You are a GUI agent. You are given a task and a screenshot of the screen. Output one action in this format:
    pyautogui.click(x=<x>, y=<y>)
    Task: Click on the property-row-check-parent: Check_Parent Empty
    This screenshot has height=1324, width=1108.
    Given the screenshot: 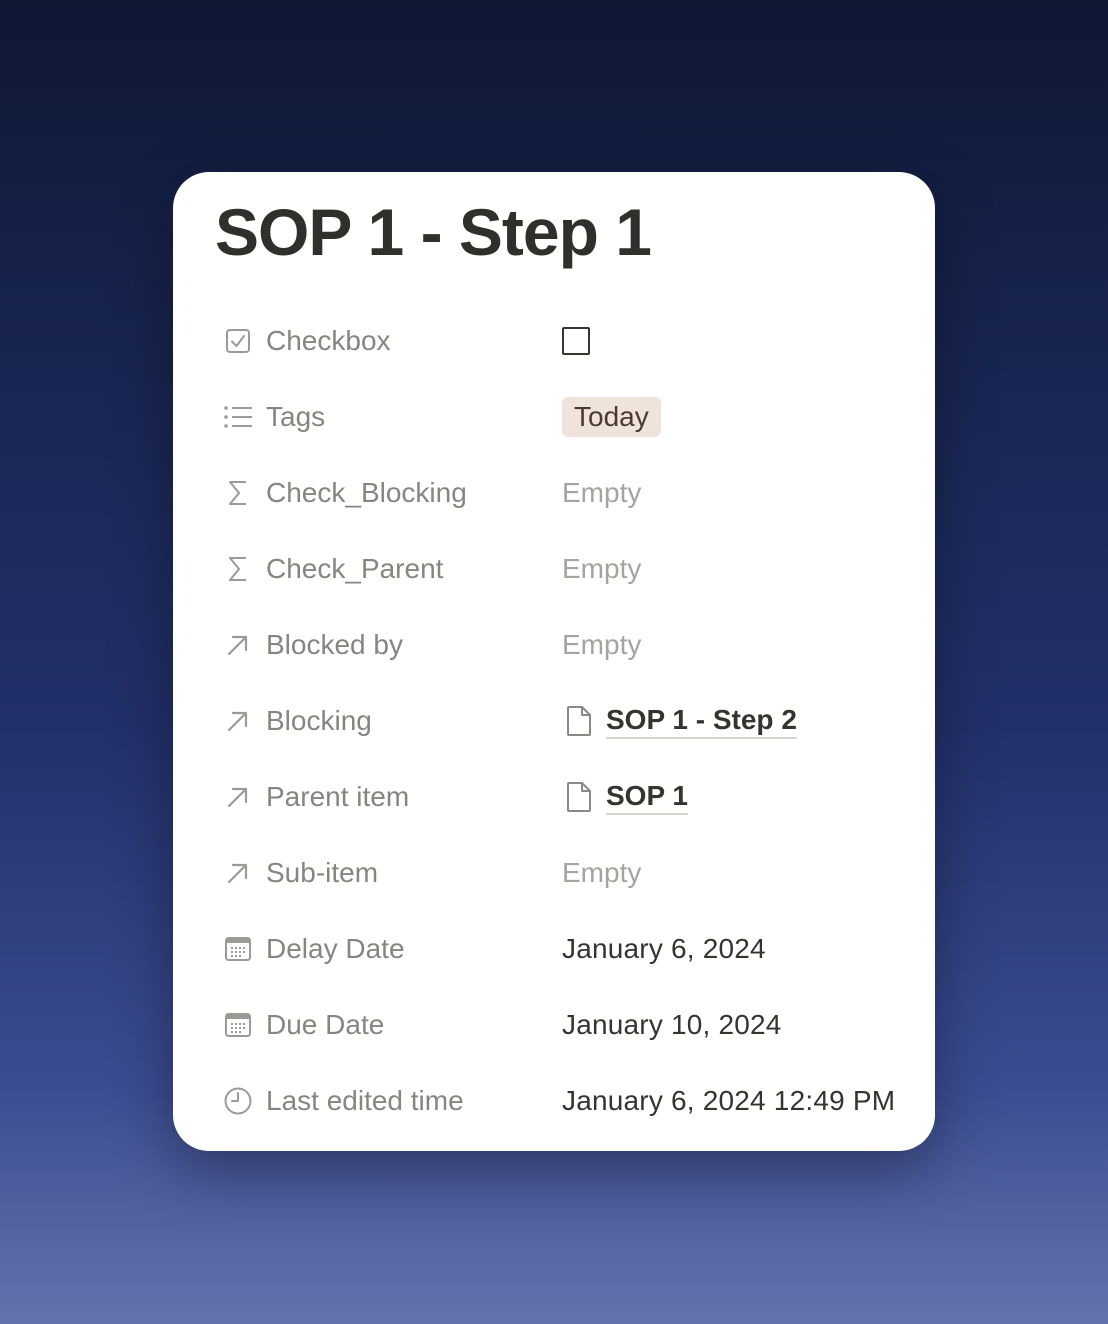 What is the action you would take?
    pyautogui.click(x=571, y=569)
    